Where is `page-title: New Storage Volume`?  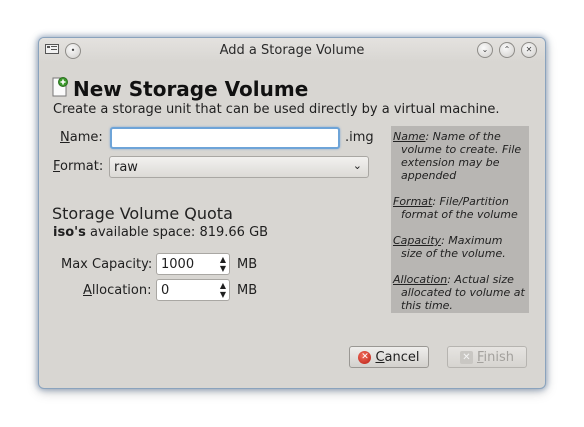
page-title: New Storage Volume is located at coordinates (191, 89).